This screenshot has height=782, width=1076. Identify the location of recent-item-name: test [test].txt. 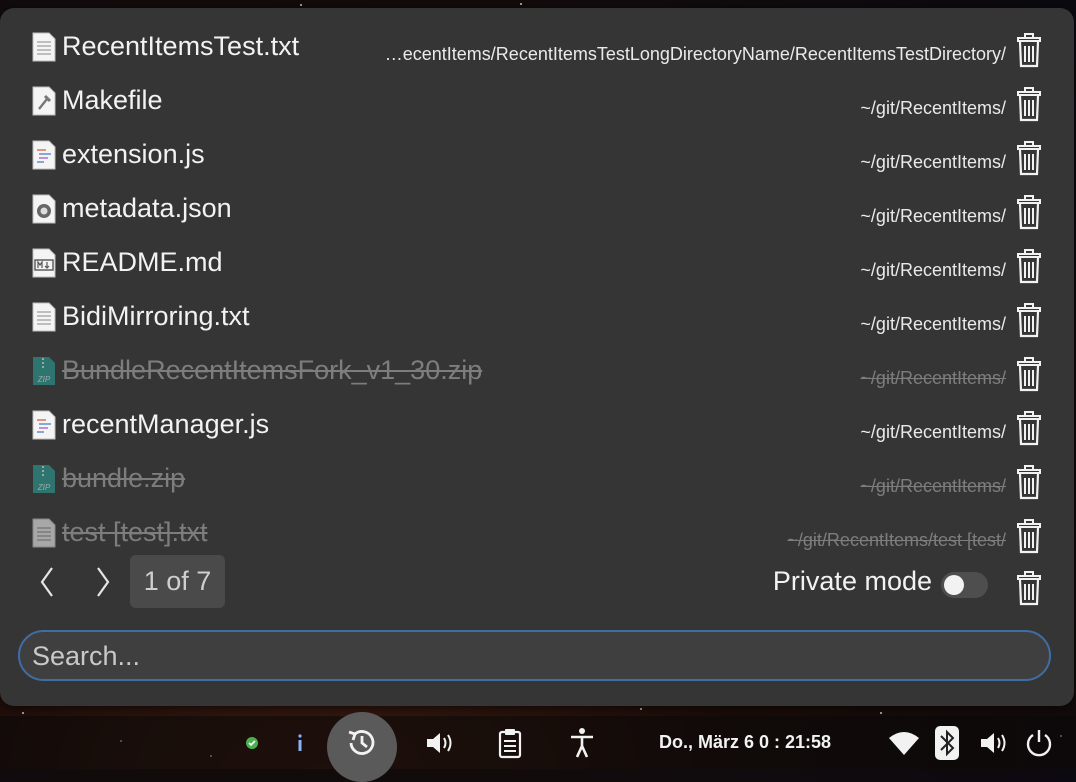
(135, 532).